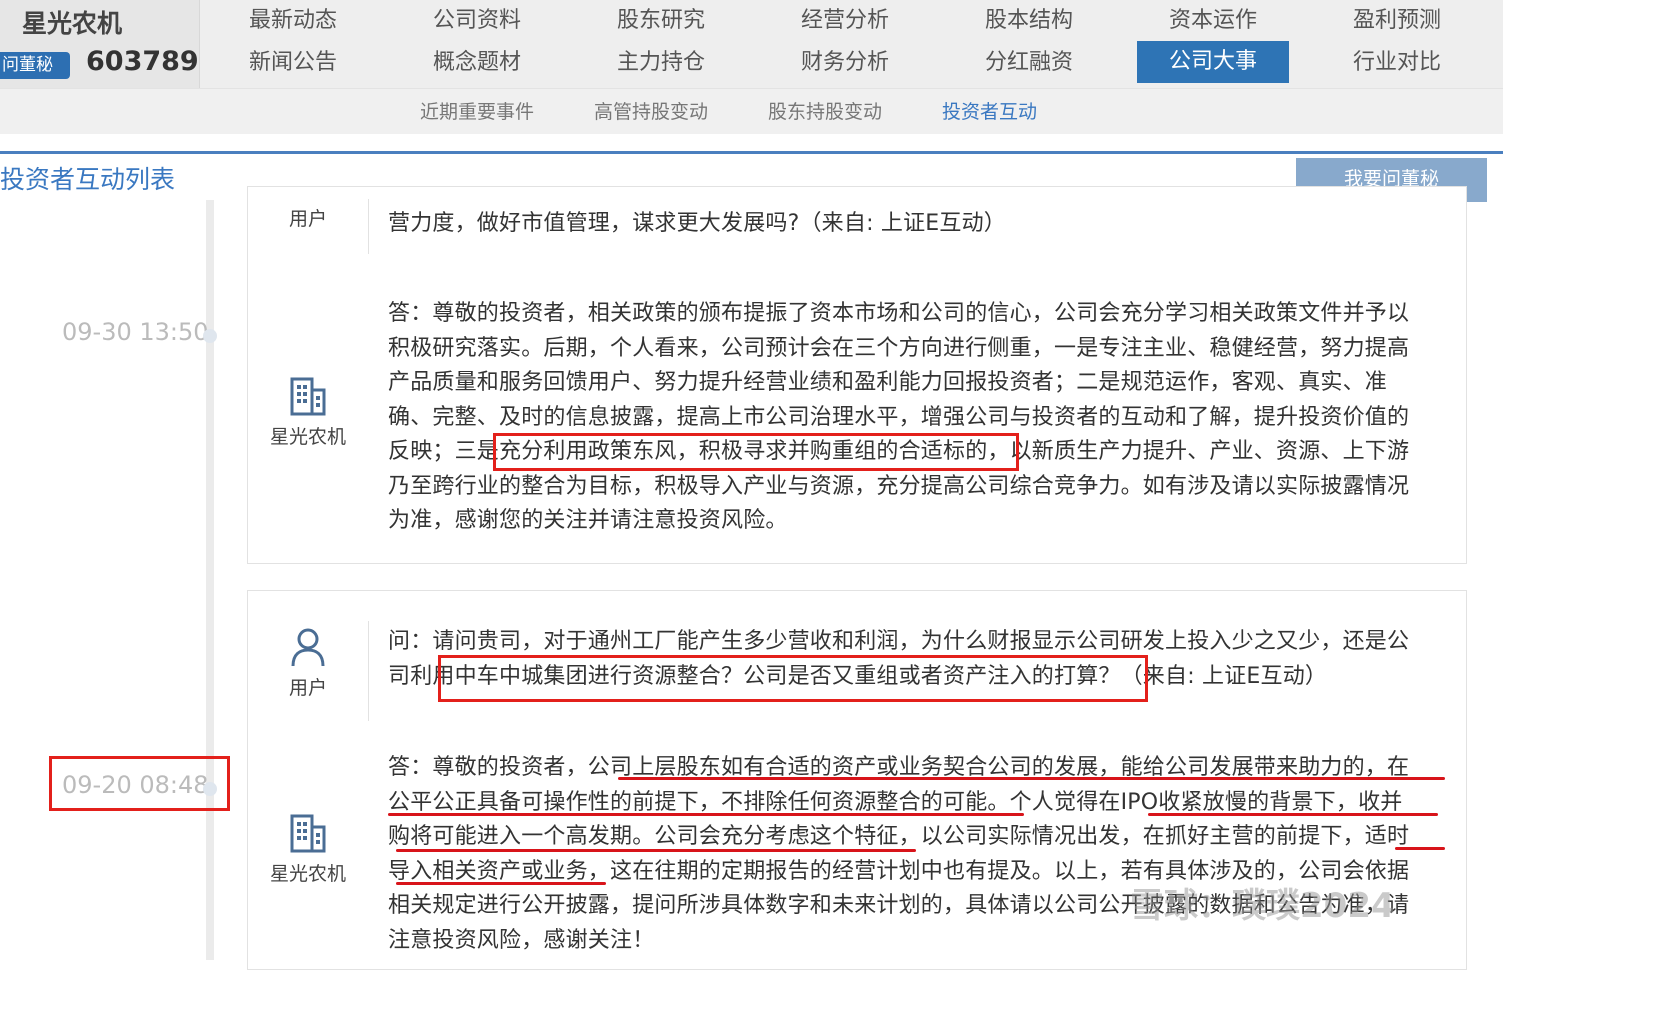 This screenshot has width=1671, height=1016. Describe the element at coordinates (72, 23) in the screenshot. I see `company-name: 星光农机` at that location.